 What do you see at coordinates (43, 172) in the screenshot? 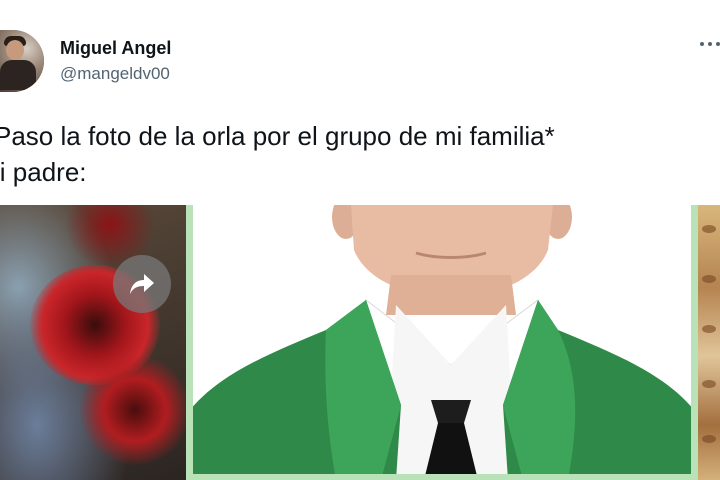
I see `tweet-text-line-2: li padre:` at bounding box center [43, 172].